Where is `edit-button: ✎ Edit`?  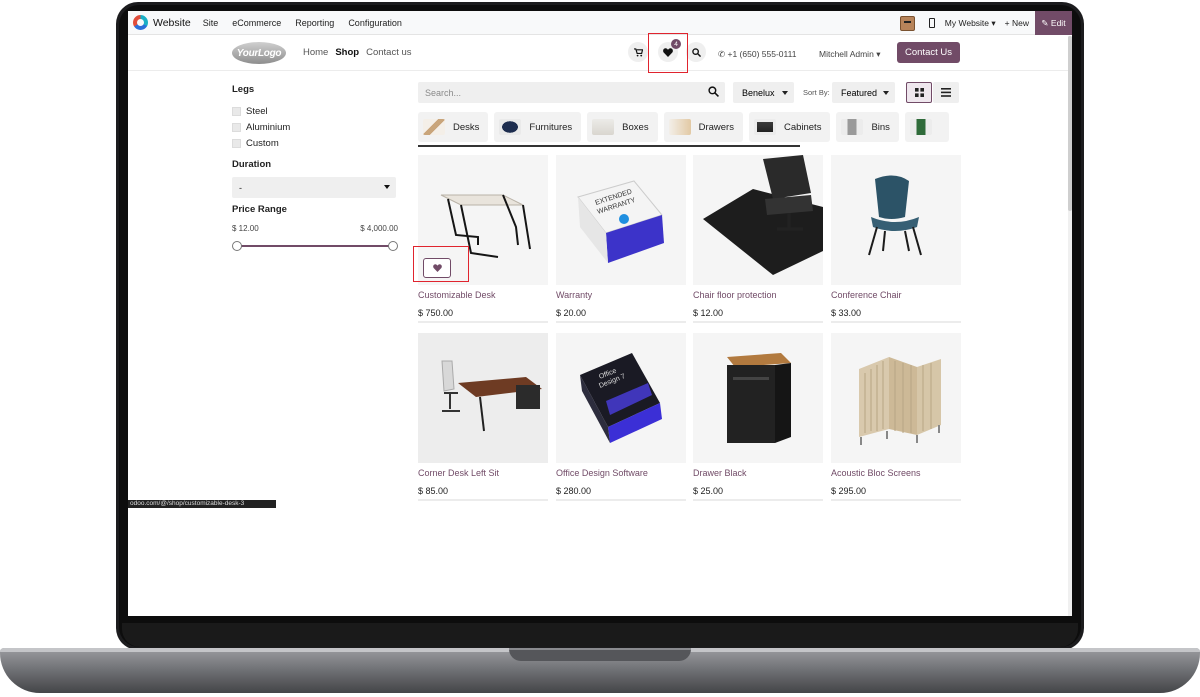
edit-button: ✎ Edit is located at coordinates (1053, 23).